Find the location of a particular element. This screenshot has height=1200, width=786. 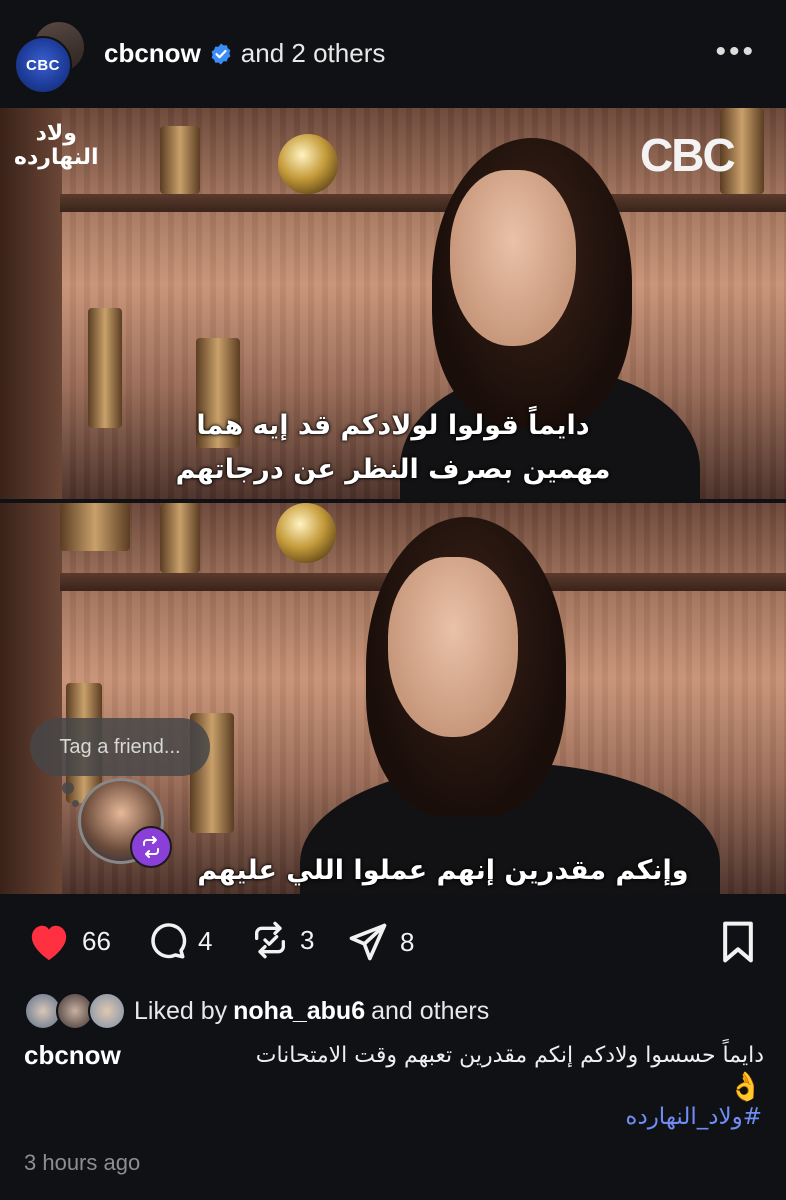

repost-badge-icon is located at coordinates (151, 847).